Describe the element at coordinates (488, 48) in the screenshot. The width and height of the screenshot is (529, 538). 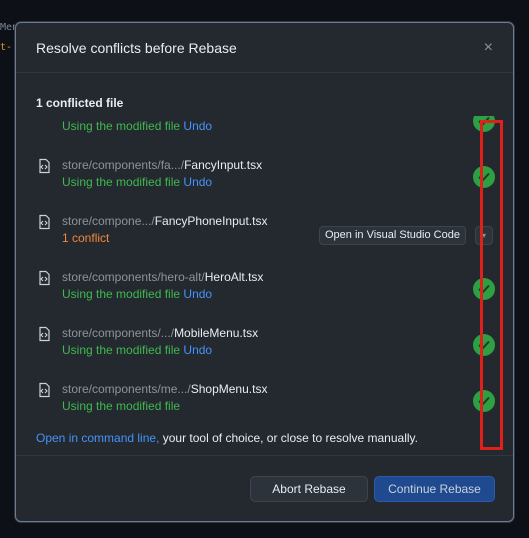
I see `close-icon: ×` at that location.